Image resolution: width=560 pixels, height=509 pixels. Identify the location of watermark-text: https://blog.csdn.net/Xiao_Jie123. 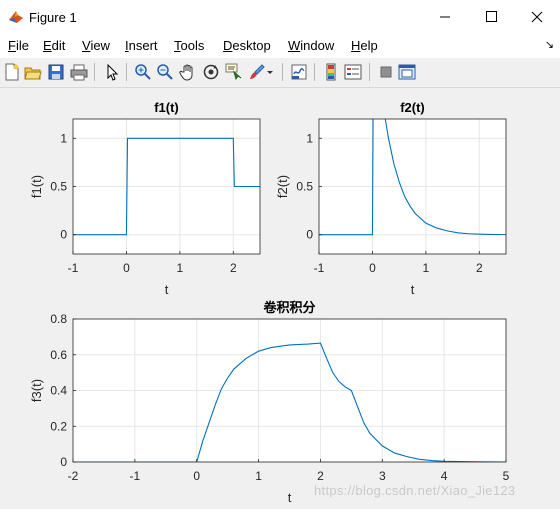
(415, 490).